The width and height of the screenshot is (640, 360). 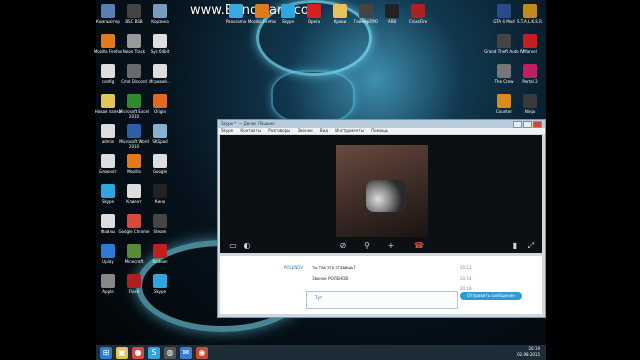 What do you see at coordinates (466, 288) in the screenshot?
I see `call-time-2: 20:18` at bounding box center [466, 288].